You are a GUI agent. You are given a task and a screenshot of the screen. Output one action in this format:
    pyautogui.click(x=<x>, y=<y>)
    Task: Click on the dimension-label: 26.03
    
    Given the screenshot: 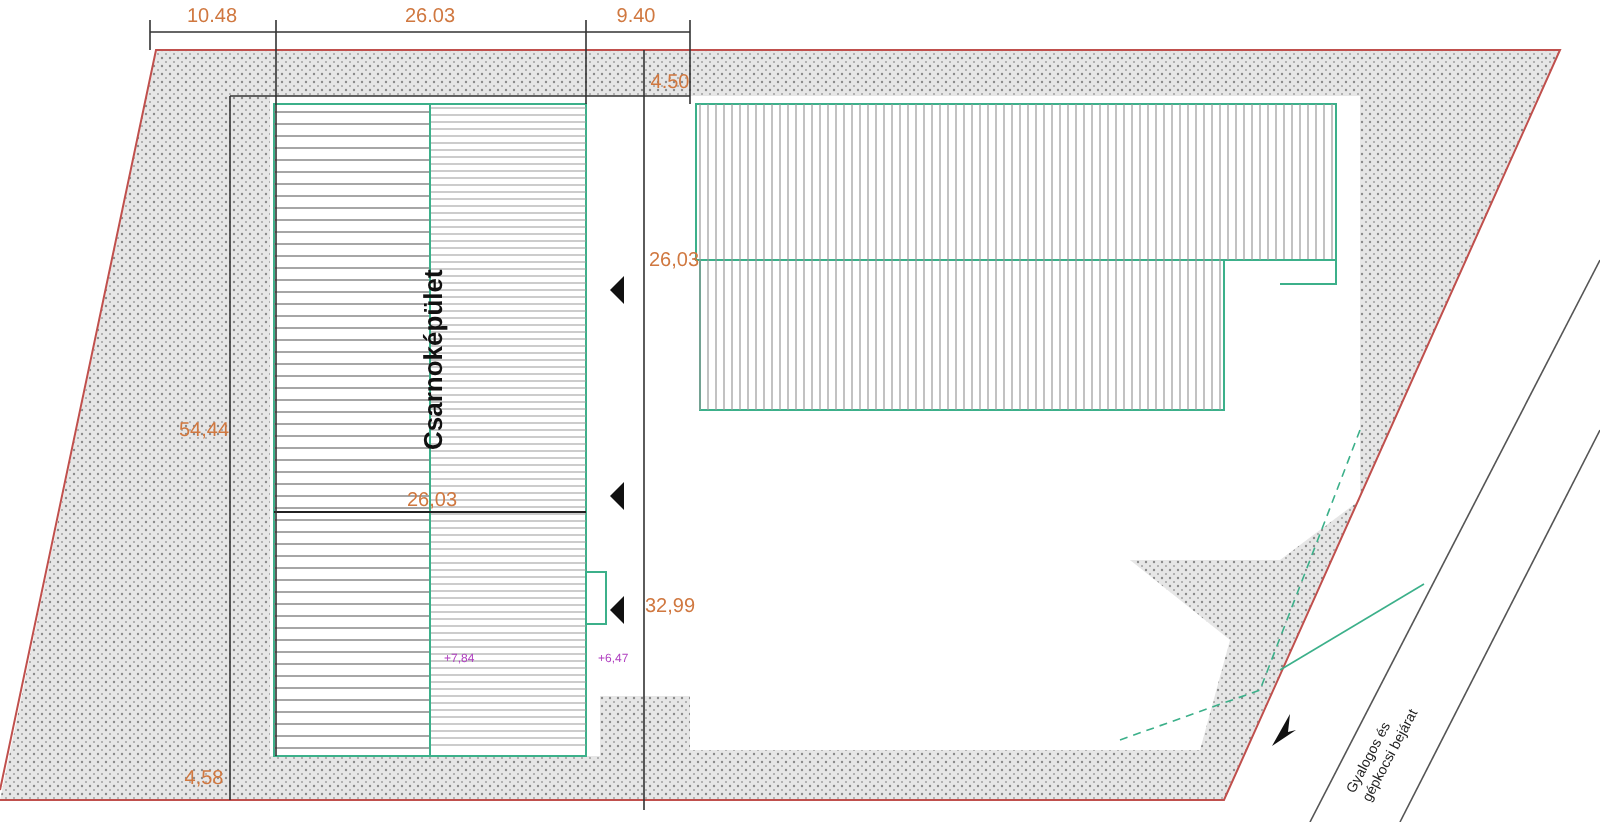 What is the action you would take?
    pyautogui.click(x=430, y=17)
    